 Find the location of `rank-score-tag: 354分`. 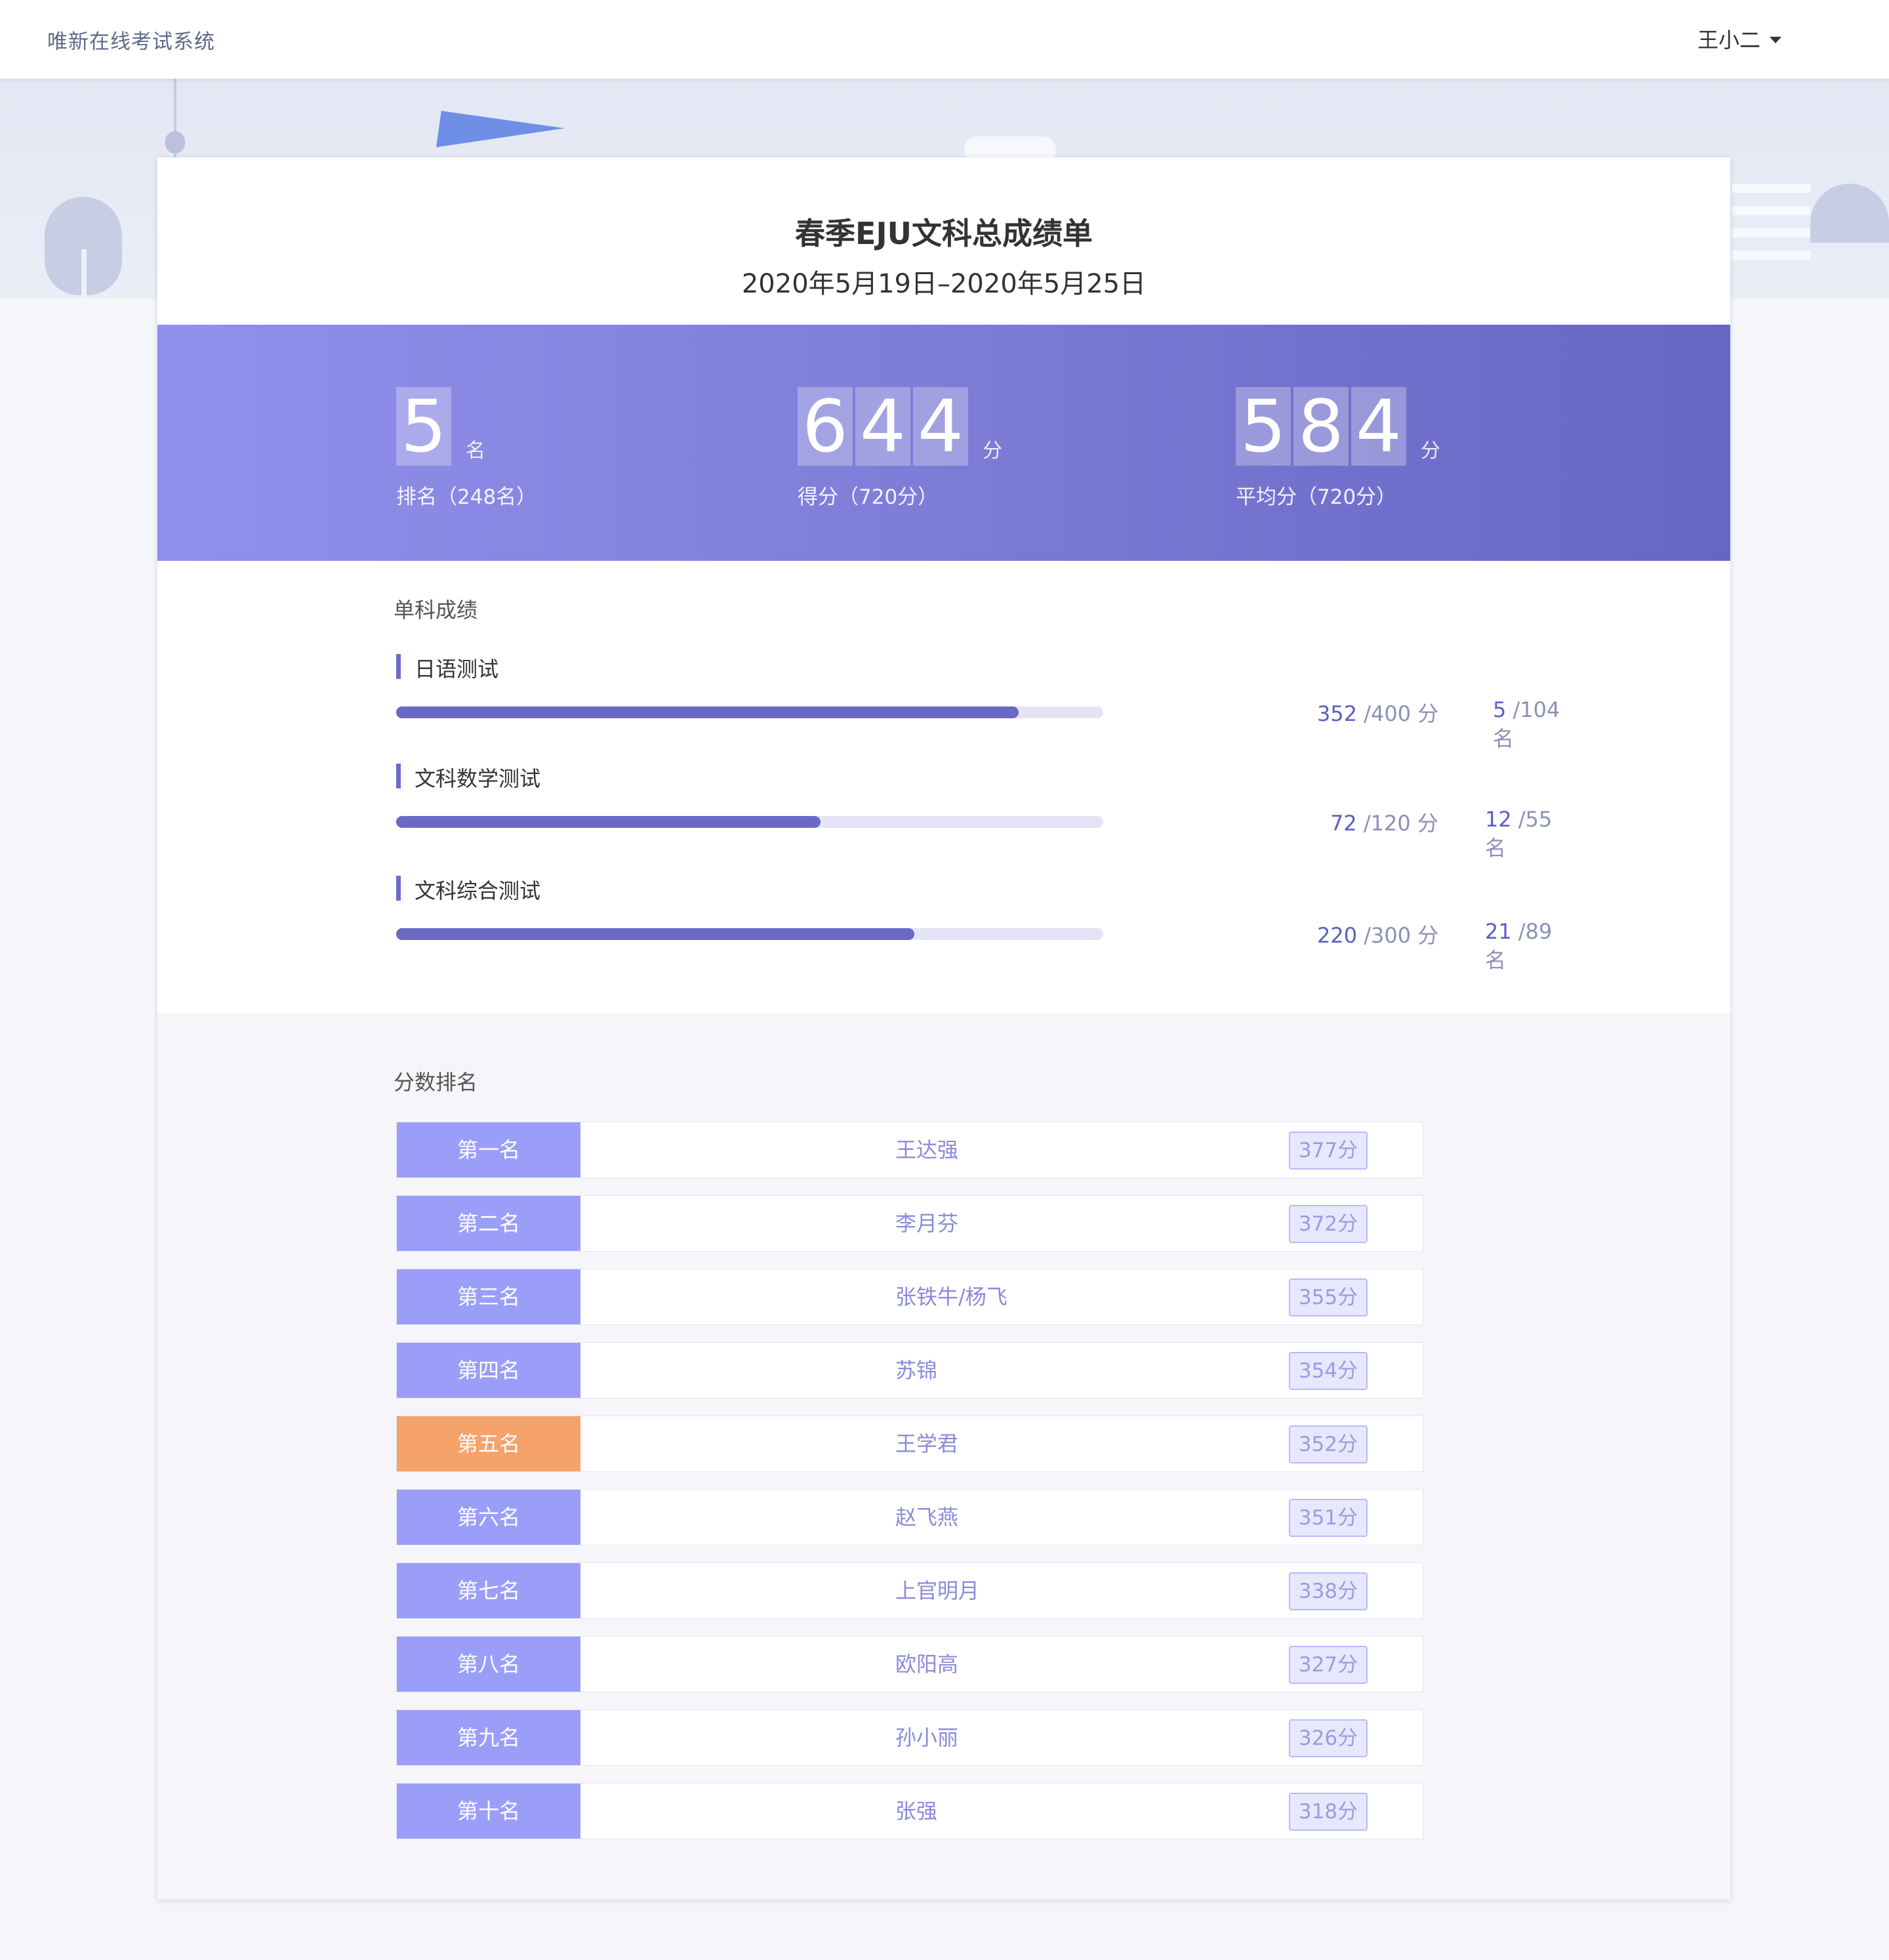

rank-score-tag: 354分 is located at coordinates (1328, 1371).